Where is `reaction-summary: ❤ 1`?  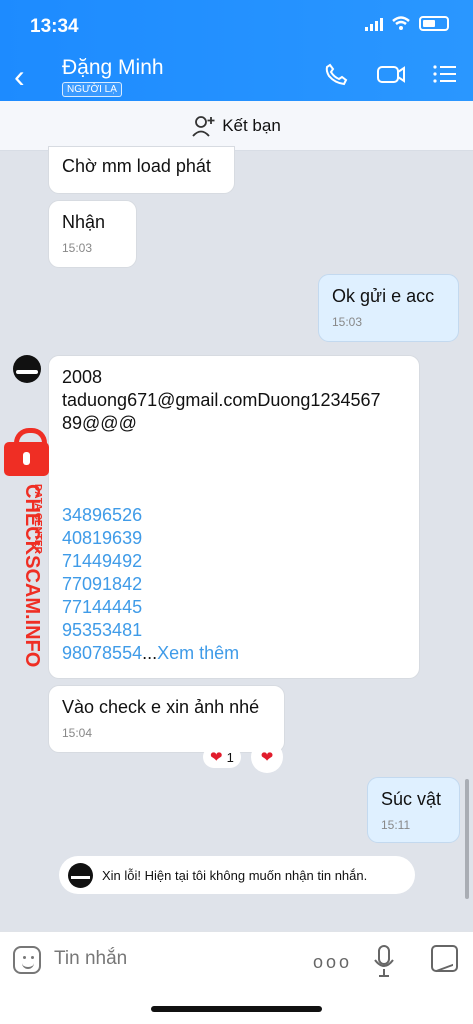 reaction-summary: ❤ 1 is located at coordinates (222, 757).